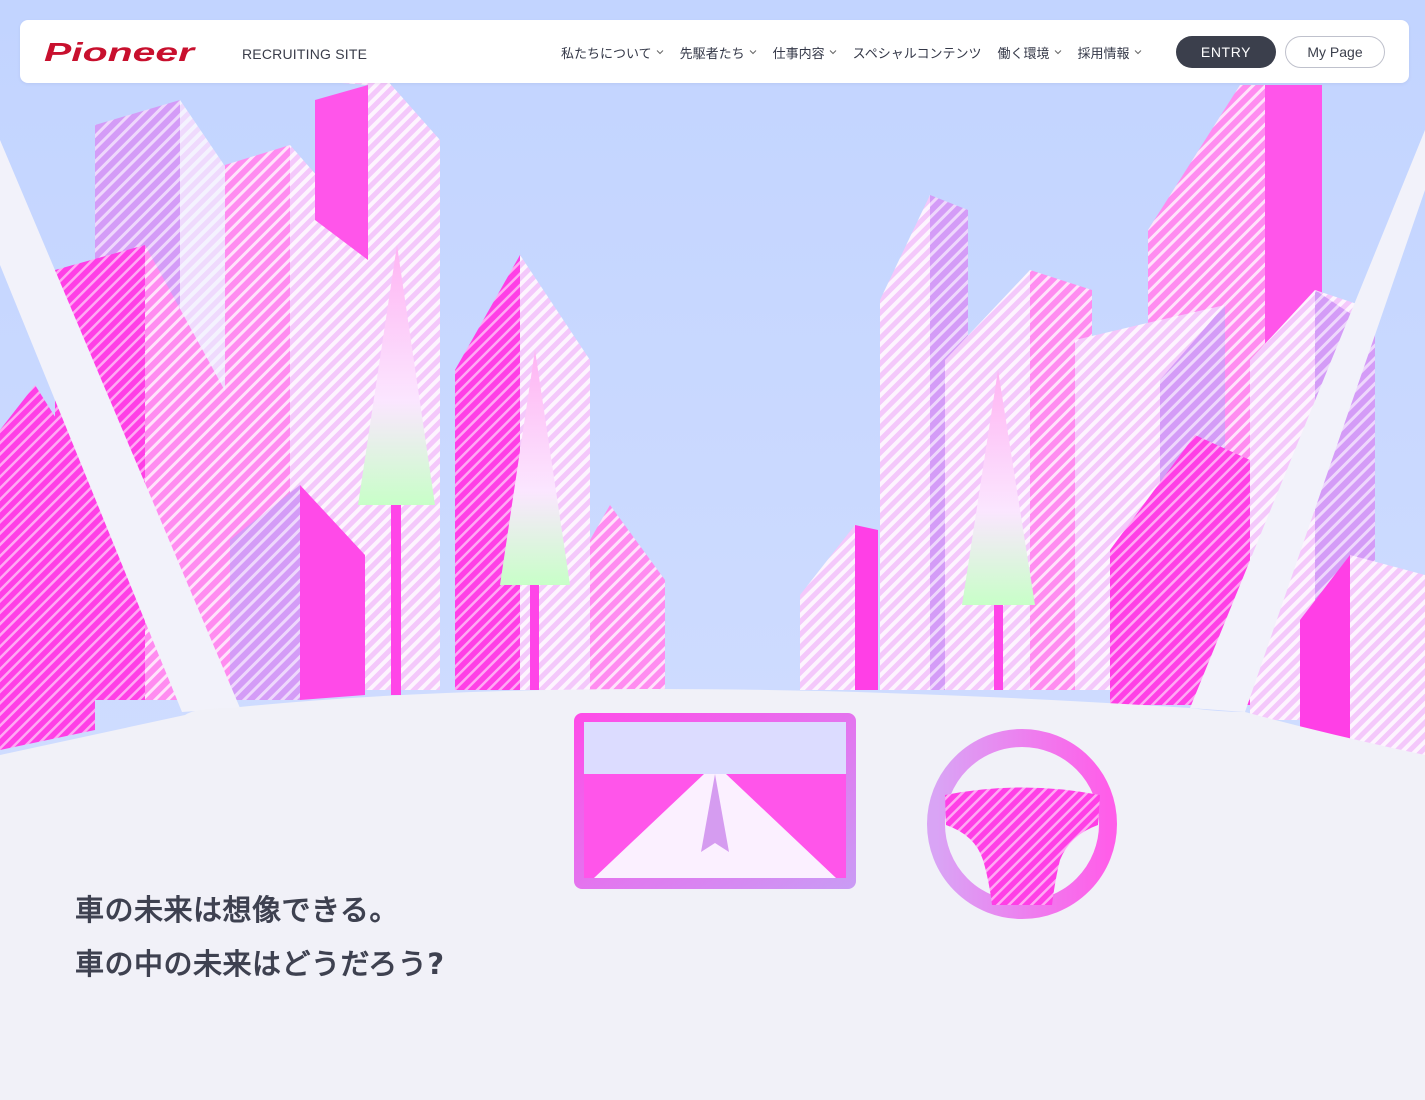  Describe the element at coordinates (798, 54) in the screenshot. I see `nav-label: 仕事内容` at that location.